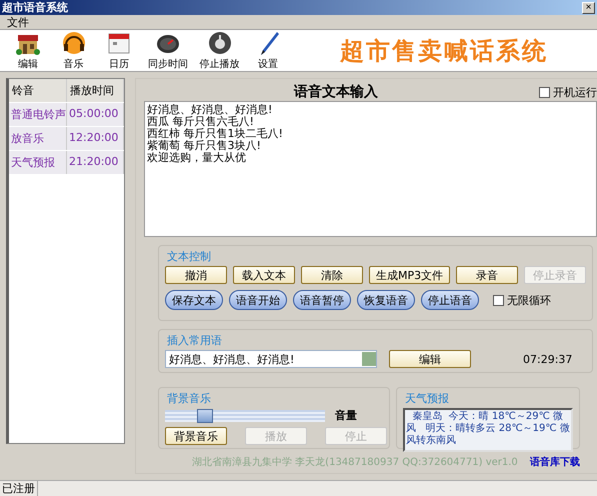 The height and width of the screenshot is (496, 597). Describe the element at coordinates (196, 275) in the screenshot. I see `button: 撤消` at that location.